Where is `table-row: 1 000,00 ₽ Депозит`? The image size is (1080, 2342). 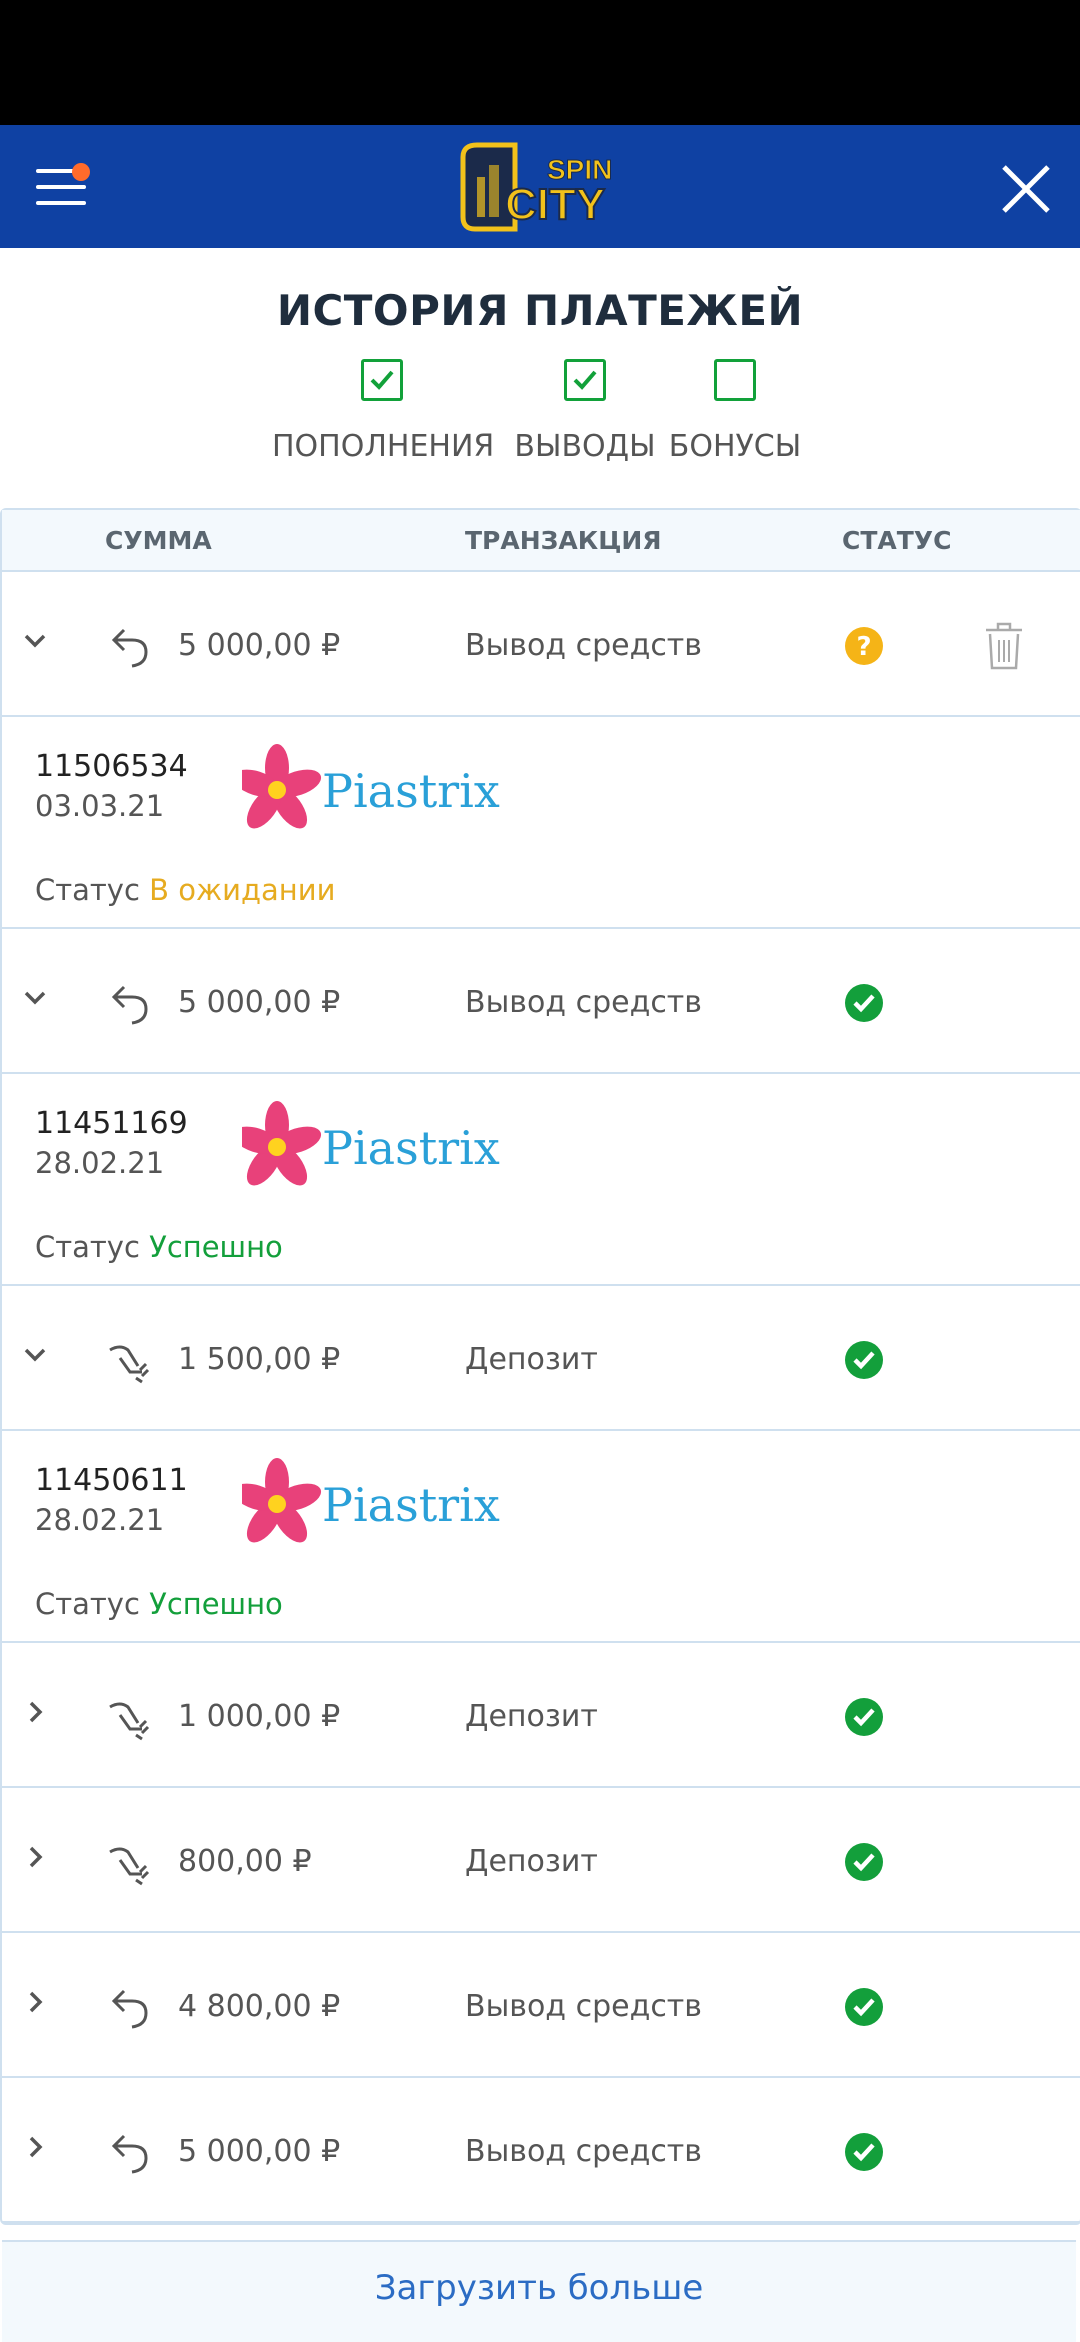
table-row: 1 000,00 ₽ Депозит is located at coordinates (541, 1715).